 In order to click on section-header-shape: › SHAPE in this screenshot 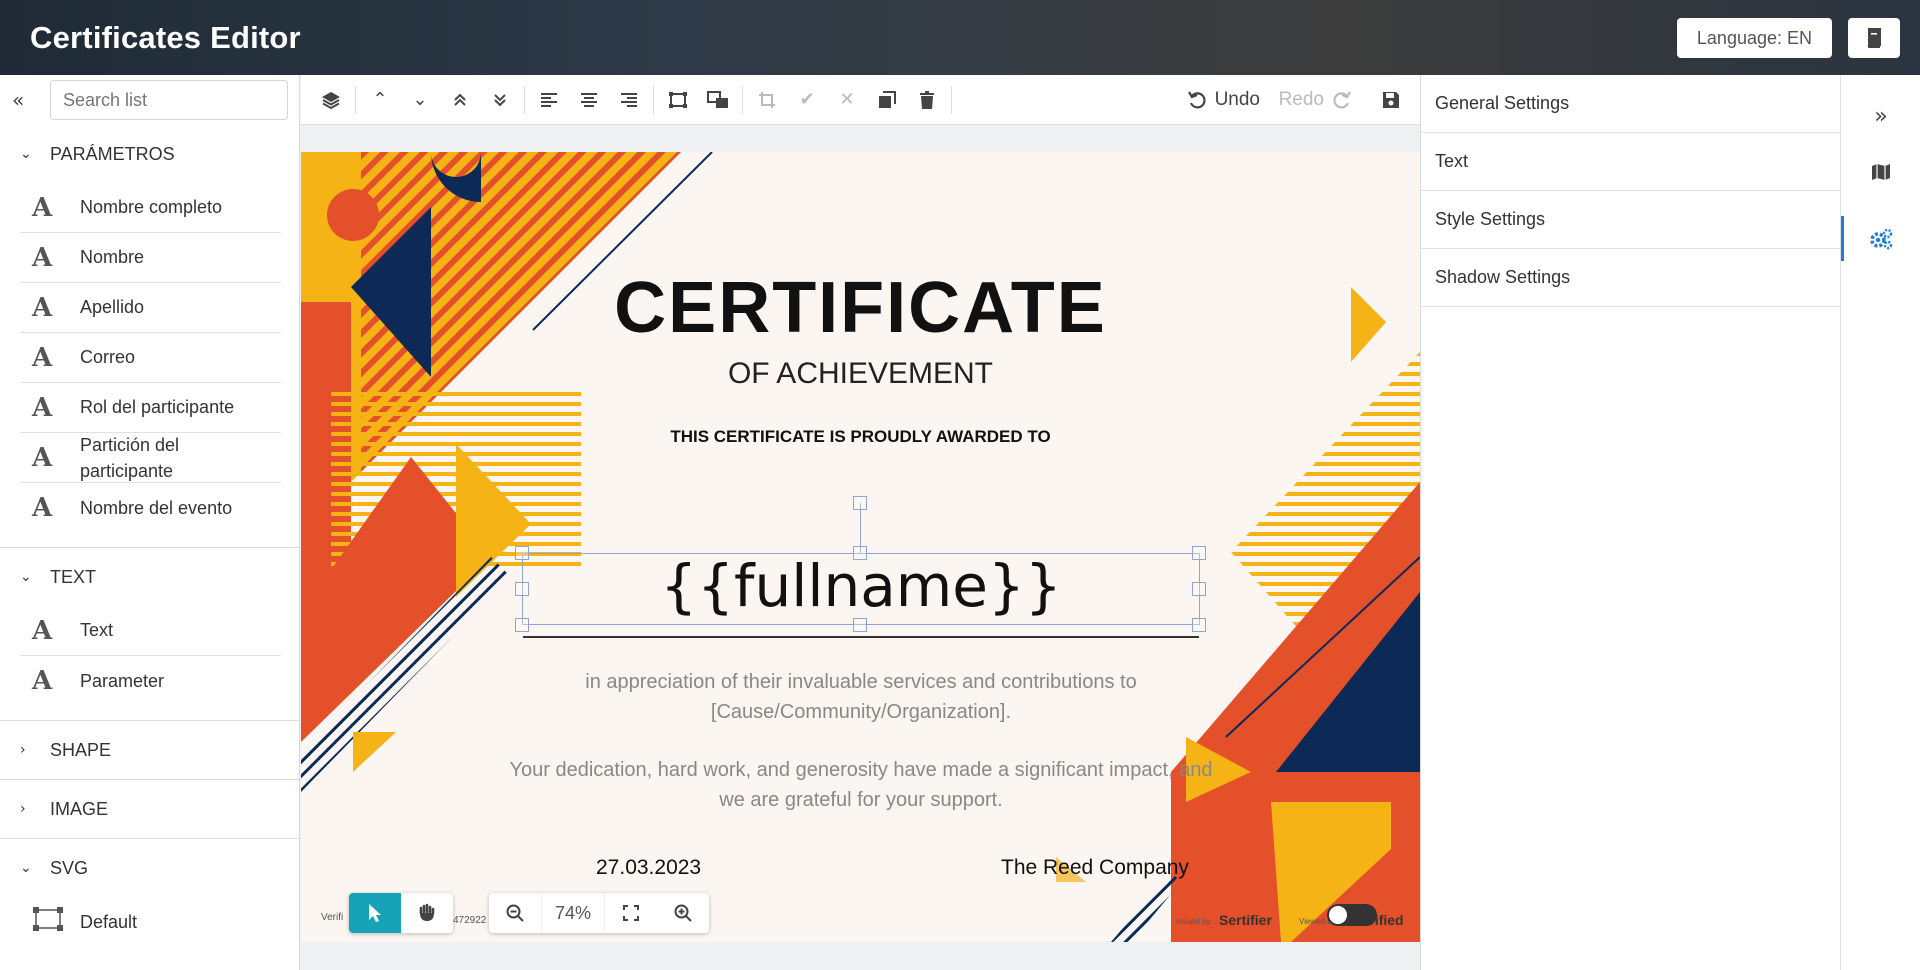, I will do `click(149, 750)`.